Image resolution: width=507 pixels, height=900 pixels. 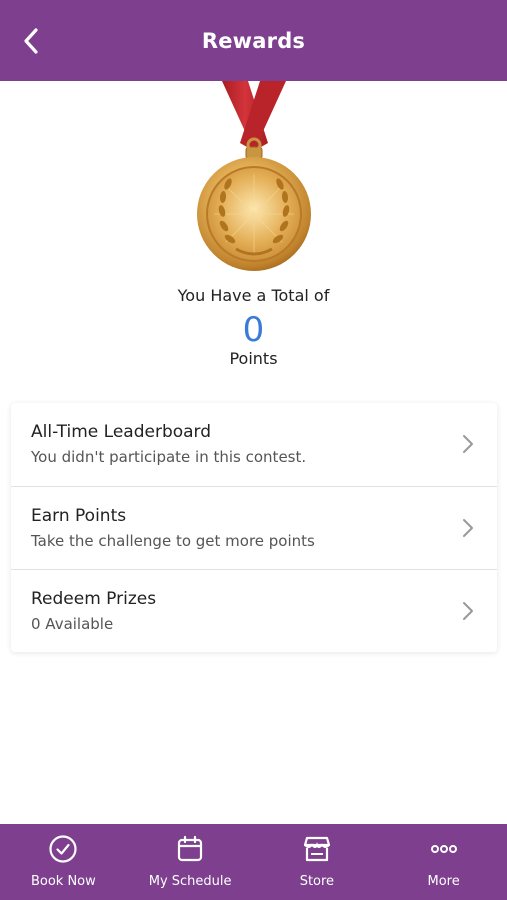 I want to click on bottom-tab-bar: Book Now My Schedule Store More, so click(x=253, y=862).